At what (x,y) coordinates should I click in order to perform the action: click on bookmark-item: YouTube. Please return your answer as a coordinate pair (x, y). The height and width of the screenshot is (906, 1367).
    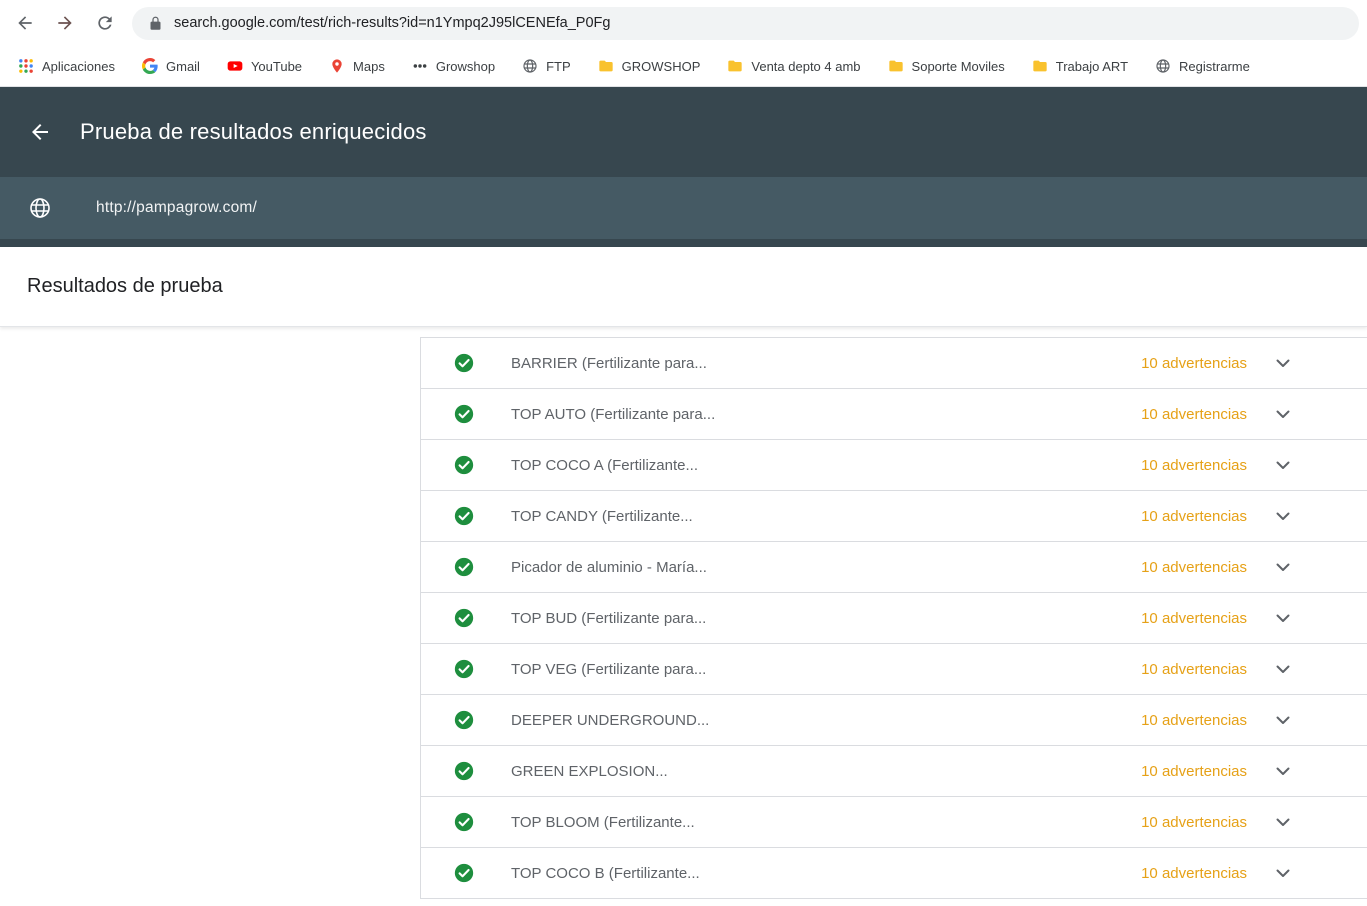
    Looking at the image, I should click on (264, 66).